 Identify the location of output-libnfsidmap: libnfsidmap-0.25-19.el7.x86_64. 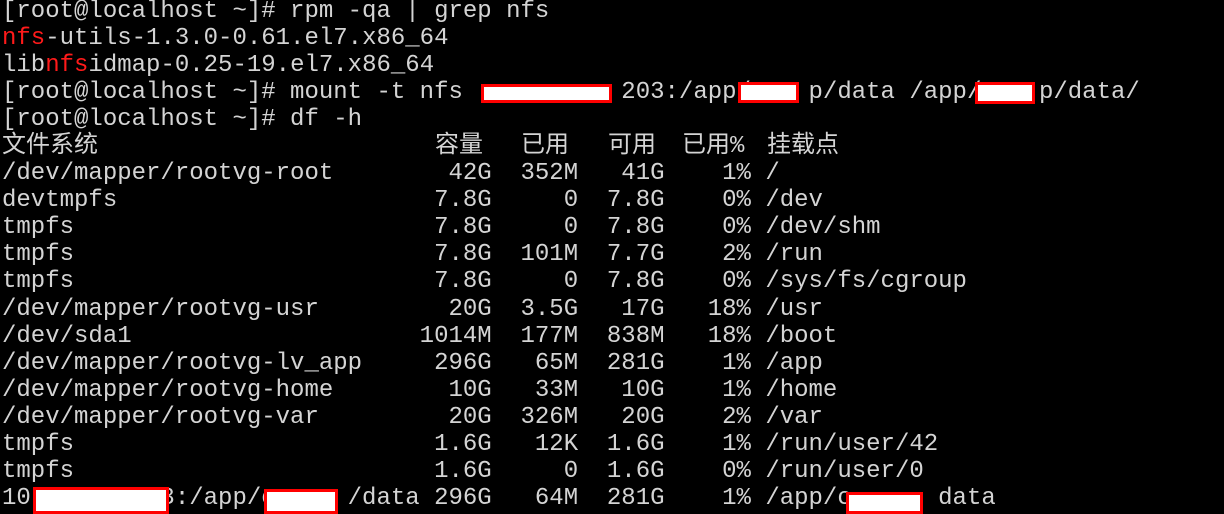
(218, 65).